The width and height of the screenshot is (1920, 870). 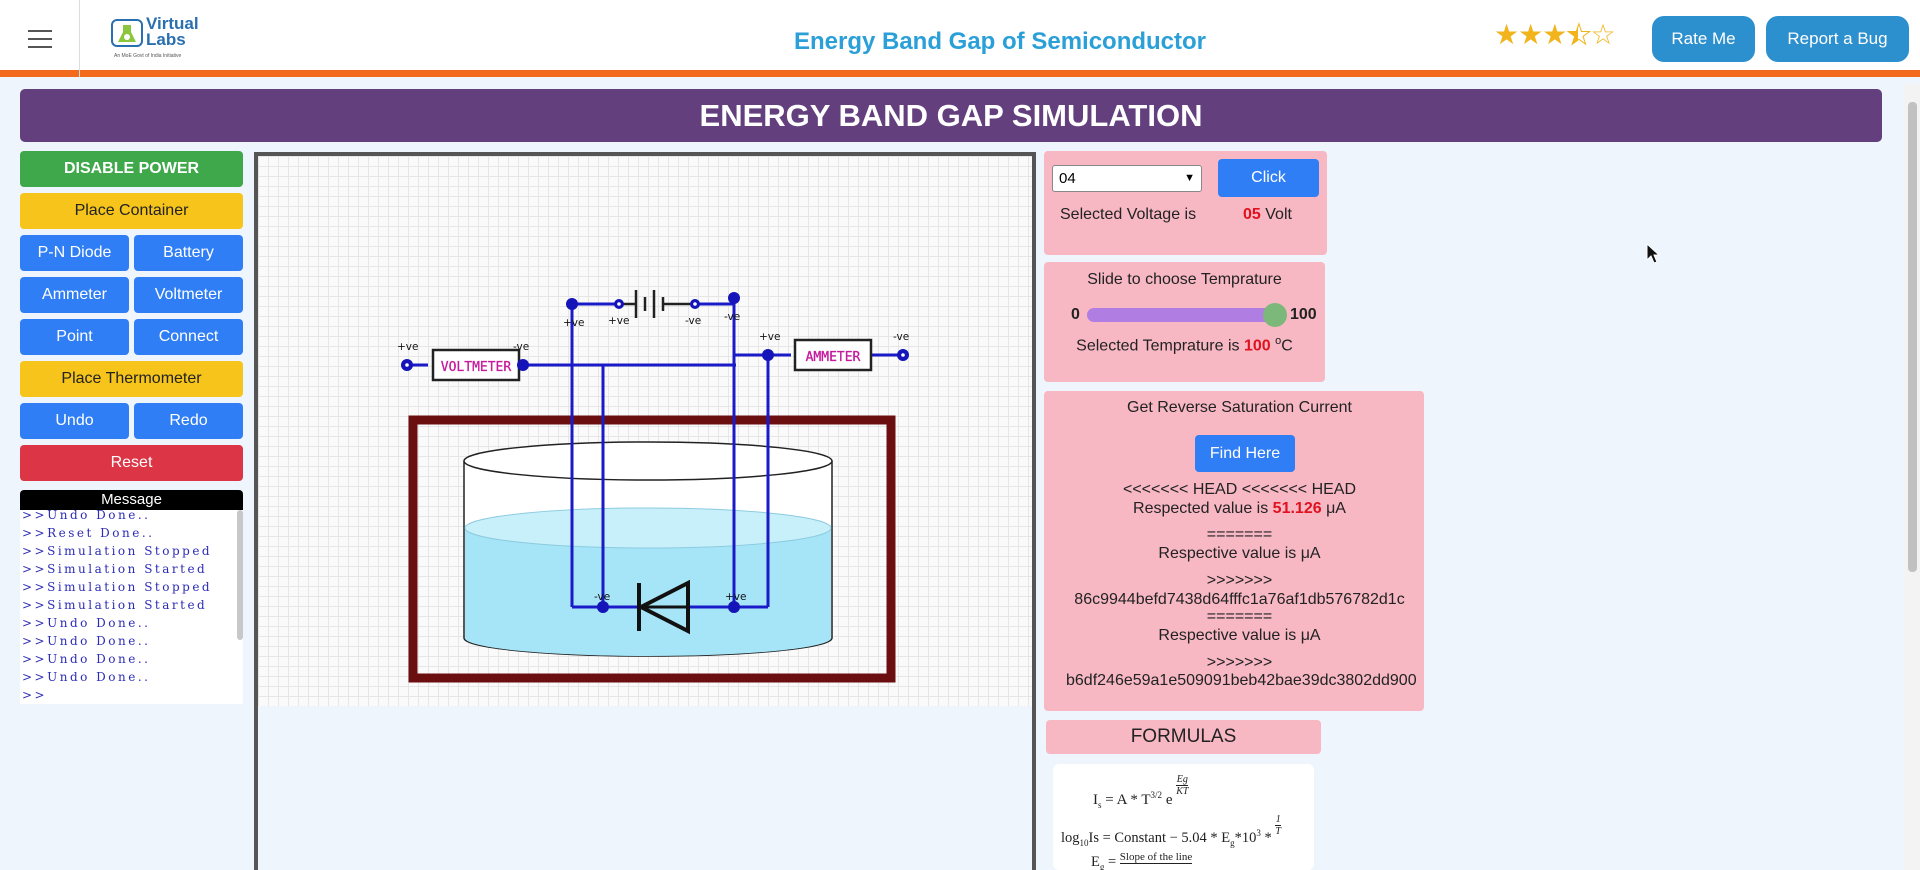 I want to click on conflict-sep-2: =======, so click(x=1239, y=616).